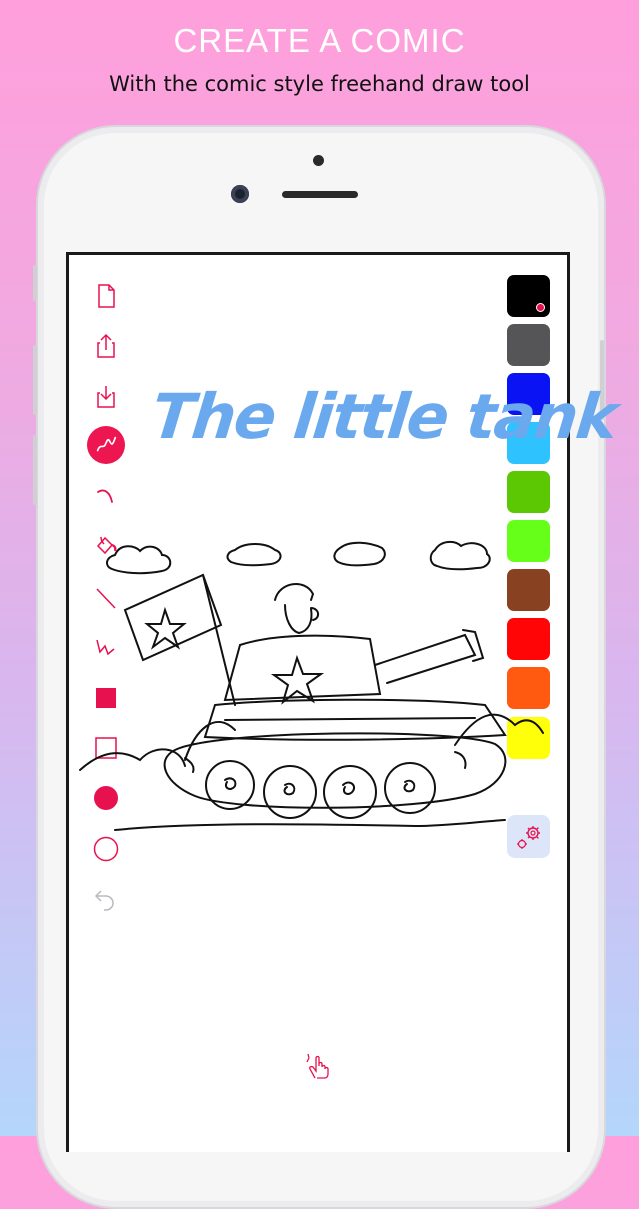  I want to click on import-icon, so click(106, 397).